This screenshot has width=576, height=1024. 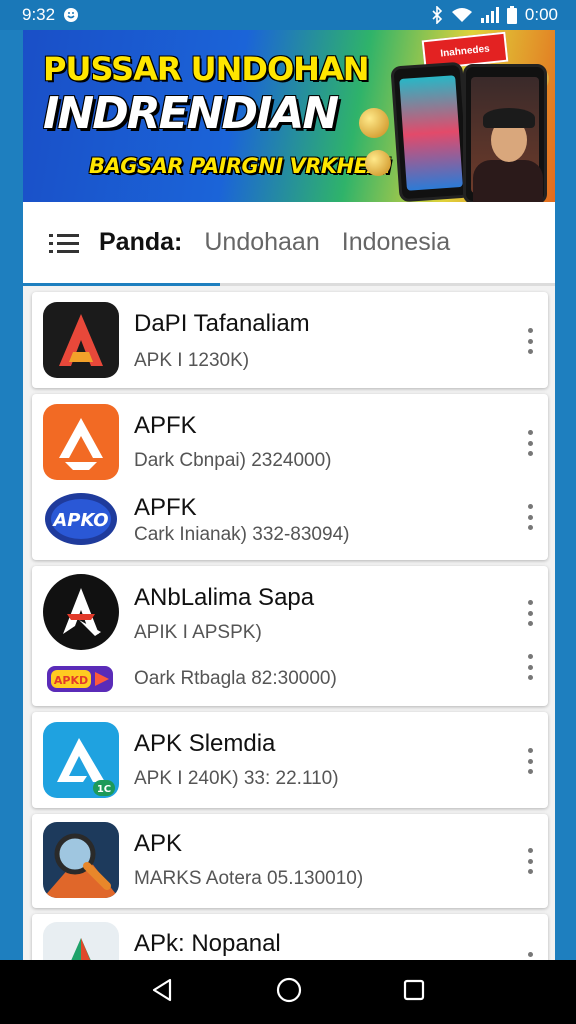 I want to click on navigation-bar, so click(x=288, y=992).